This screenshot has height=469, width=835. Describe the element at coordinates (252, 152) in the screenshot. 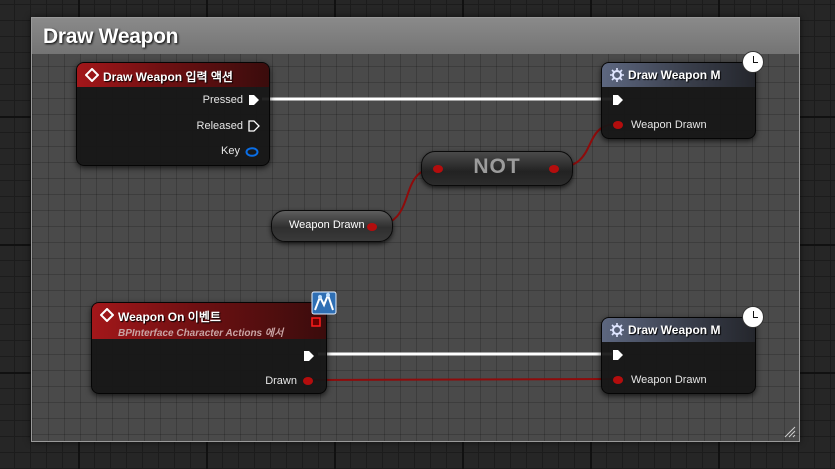

I see `key-struct-pin` at that location.